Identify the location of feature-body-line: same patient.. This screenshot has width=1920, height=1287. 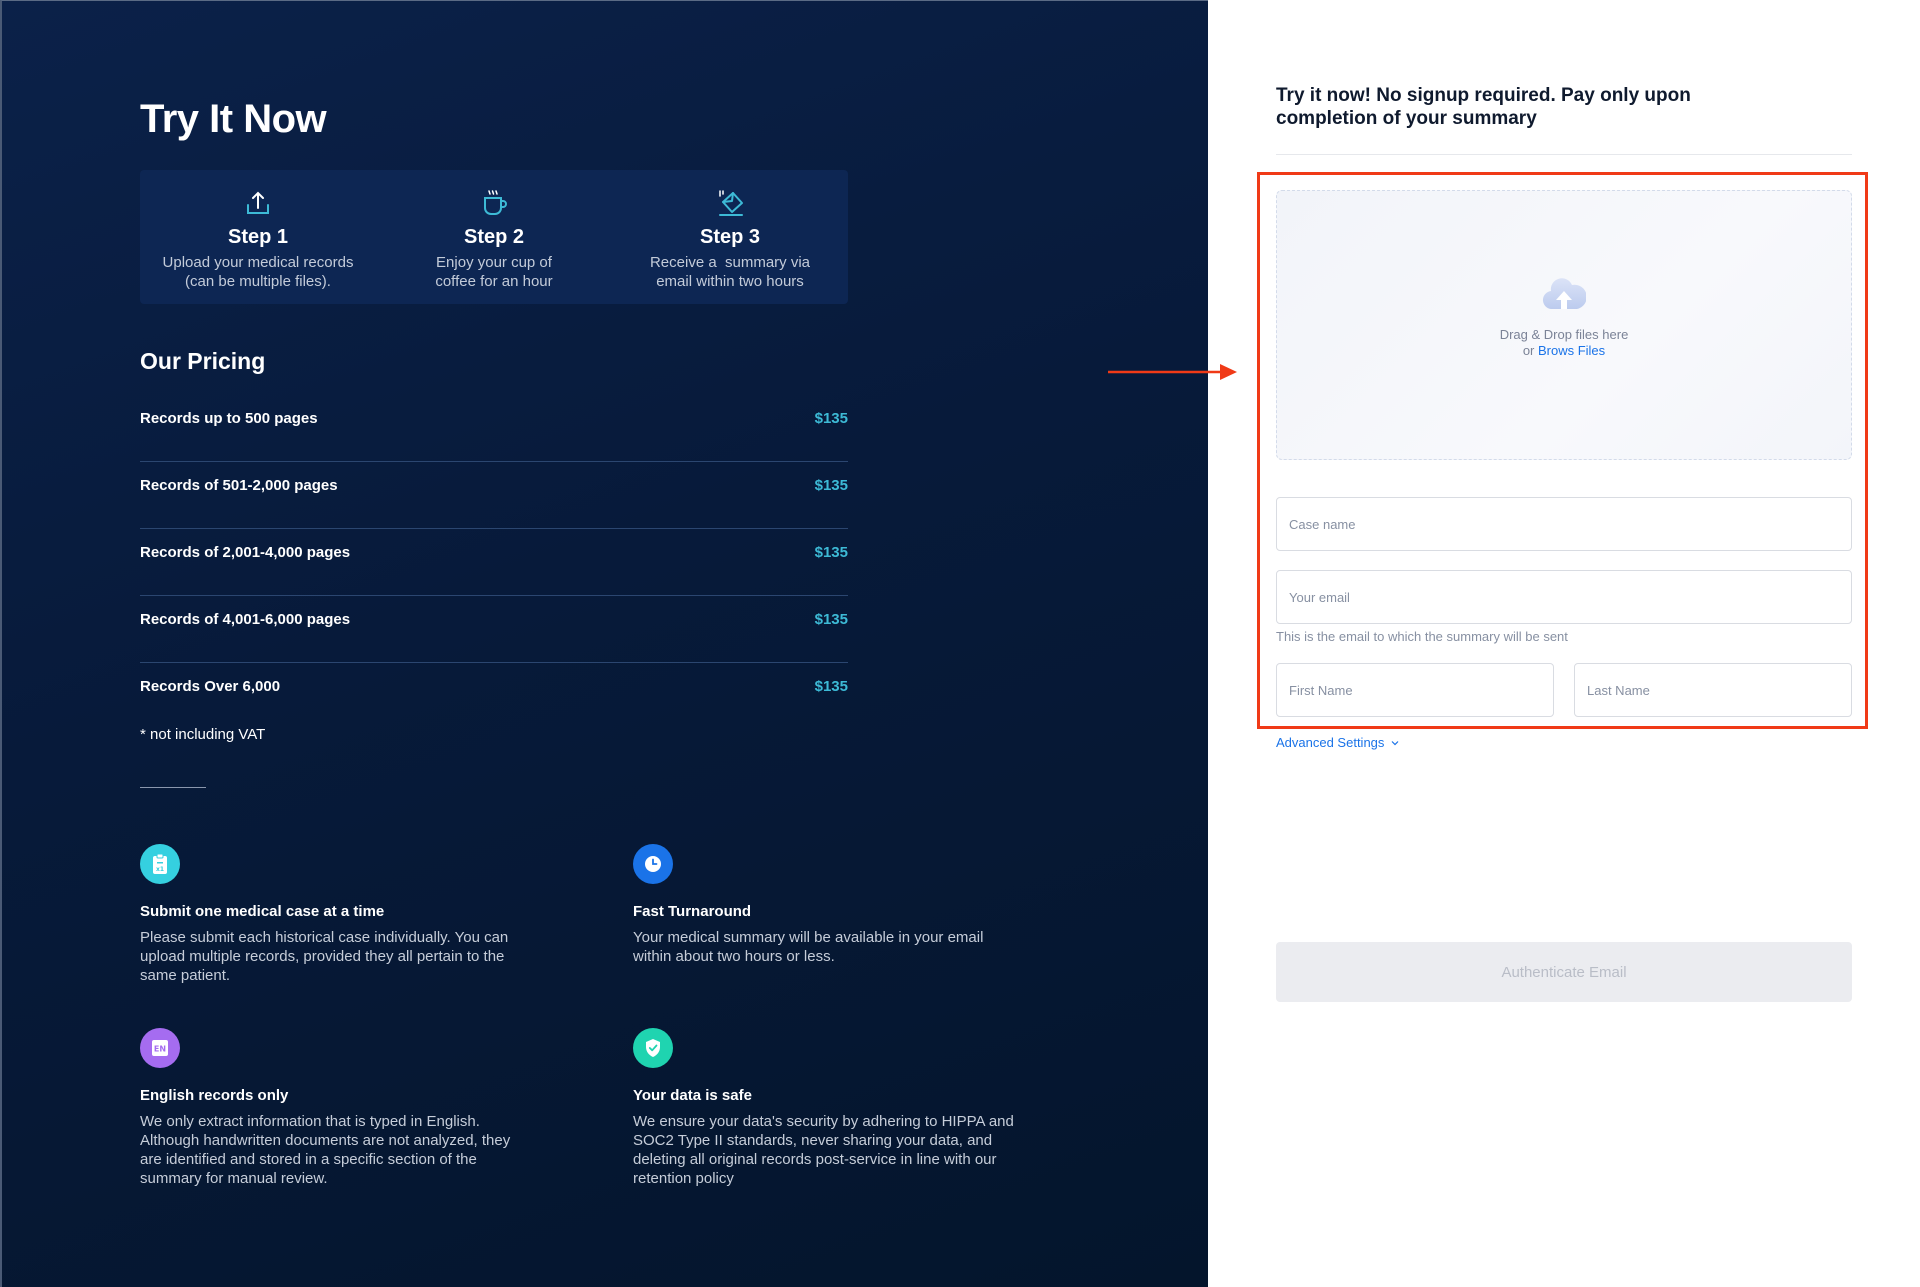
(185, 975).